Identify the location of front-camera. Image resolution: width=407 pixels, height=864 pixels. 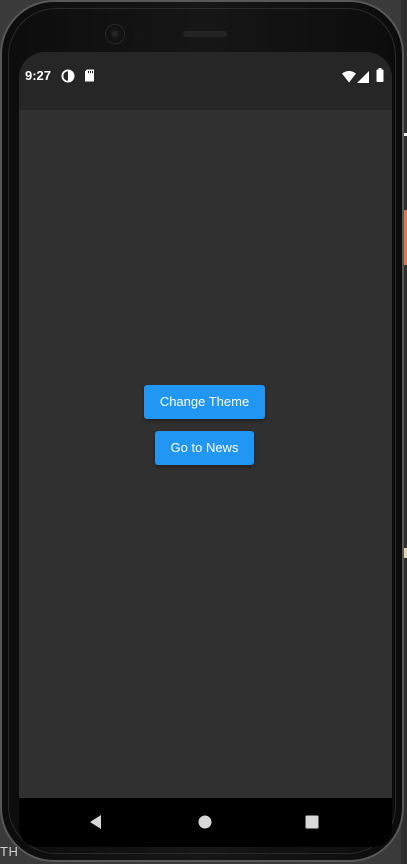
(115, 34).